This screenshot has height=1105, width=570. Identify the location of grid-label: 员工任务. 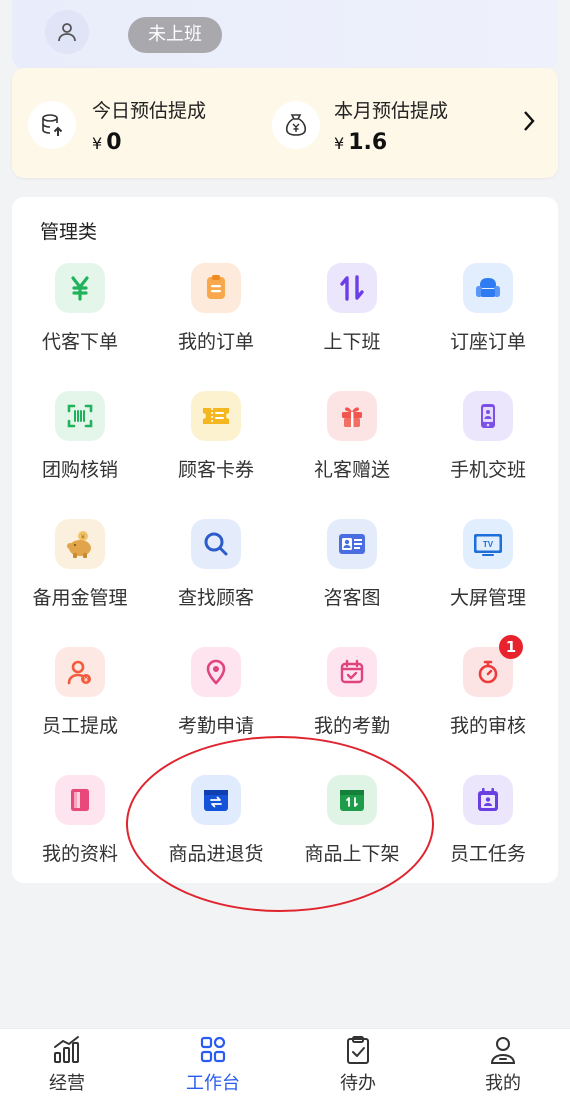
(487, 854).